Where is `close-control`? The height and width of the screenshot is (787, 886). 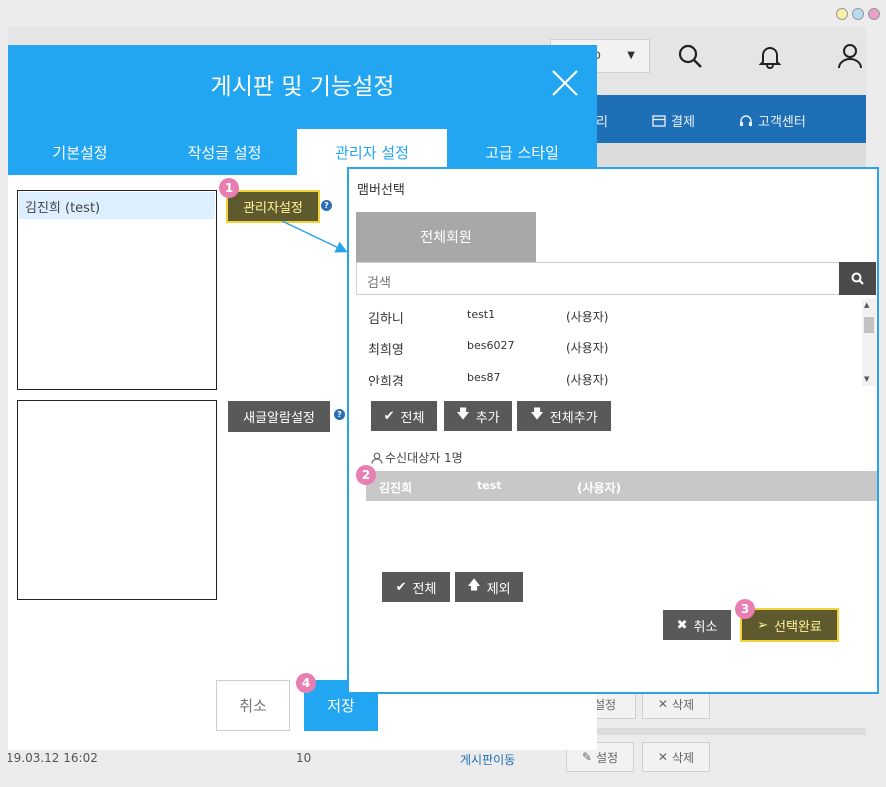
close-control is located at coordinates (874, 14).